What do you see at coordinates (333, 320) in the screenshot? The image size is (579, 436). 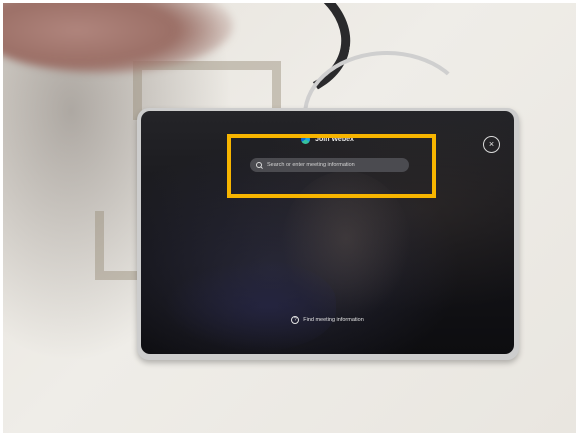 I see `find-meeting-info-label: Find meeting information` at bounding box center [333, 320].